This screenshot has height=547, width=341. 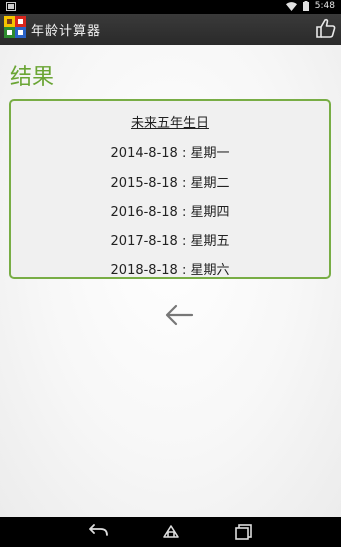 What do you see at coordinates (15, 27) in the screenshot?
I see `app-logo-icon` at bounding box center [15, 27].